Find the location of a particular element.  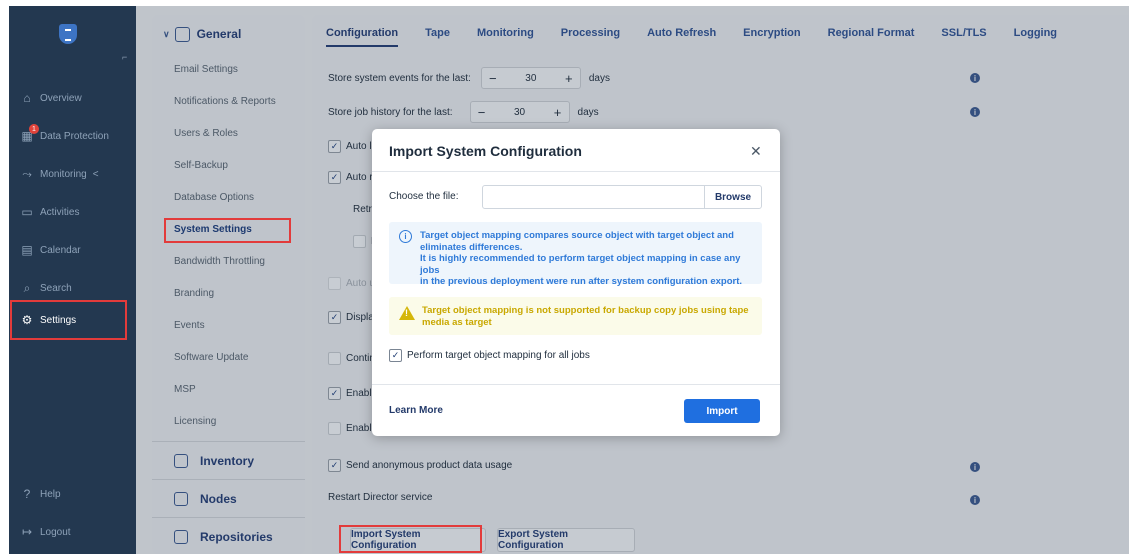

auto-lo-row: ✓ Auto lo is located at coordinates (352, 146).